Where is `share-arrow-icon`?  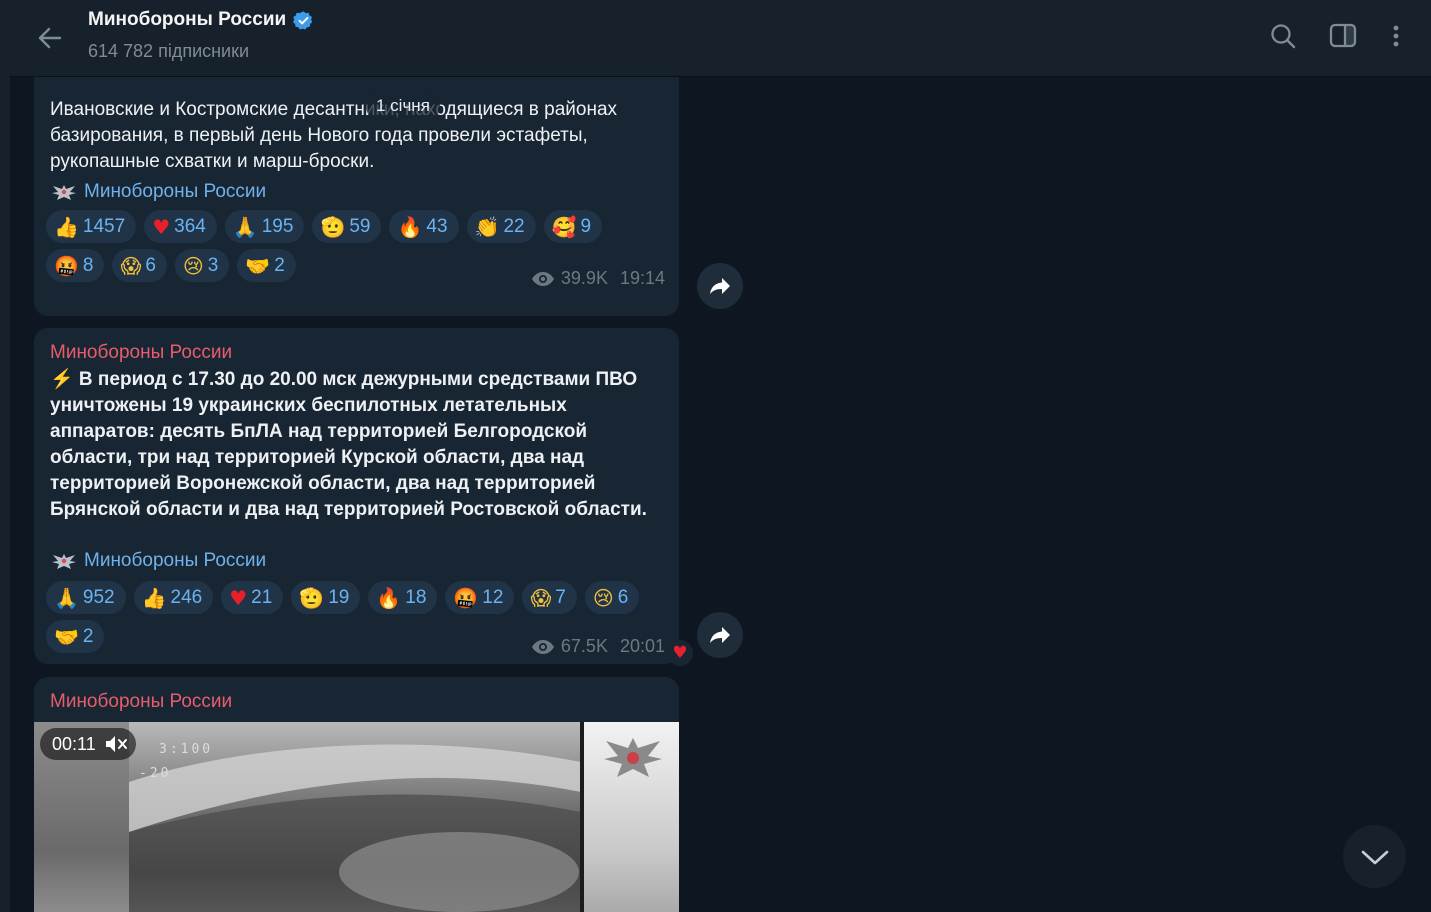
share-arrow-icon is located at coordinates (720, 286).